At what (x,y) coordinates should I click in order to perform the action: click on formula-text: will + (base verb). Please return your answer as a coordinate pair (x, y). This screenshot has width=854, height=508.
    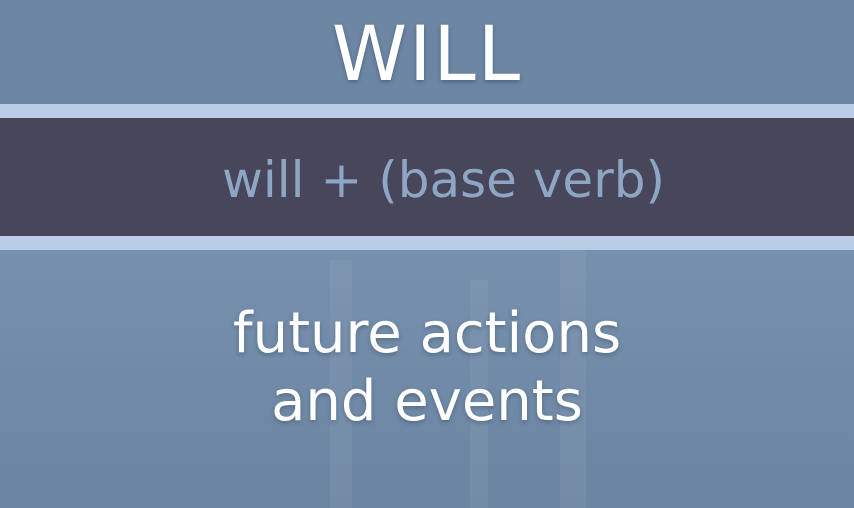
    Looking at the image, I should click on (443, 180).